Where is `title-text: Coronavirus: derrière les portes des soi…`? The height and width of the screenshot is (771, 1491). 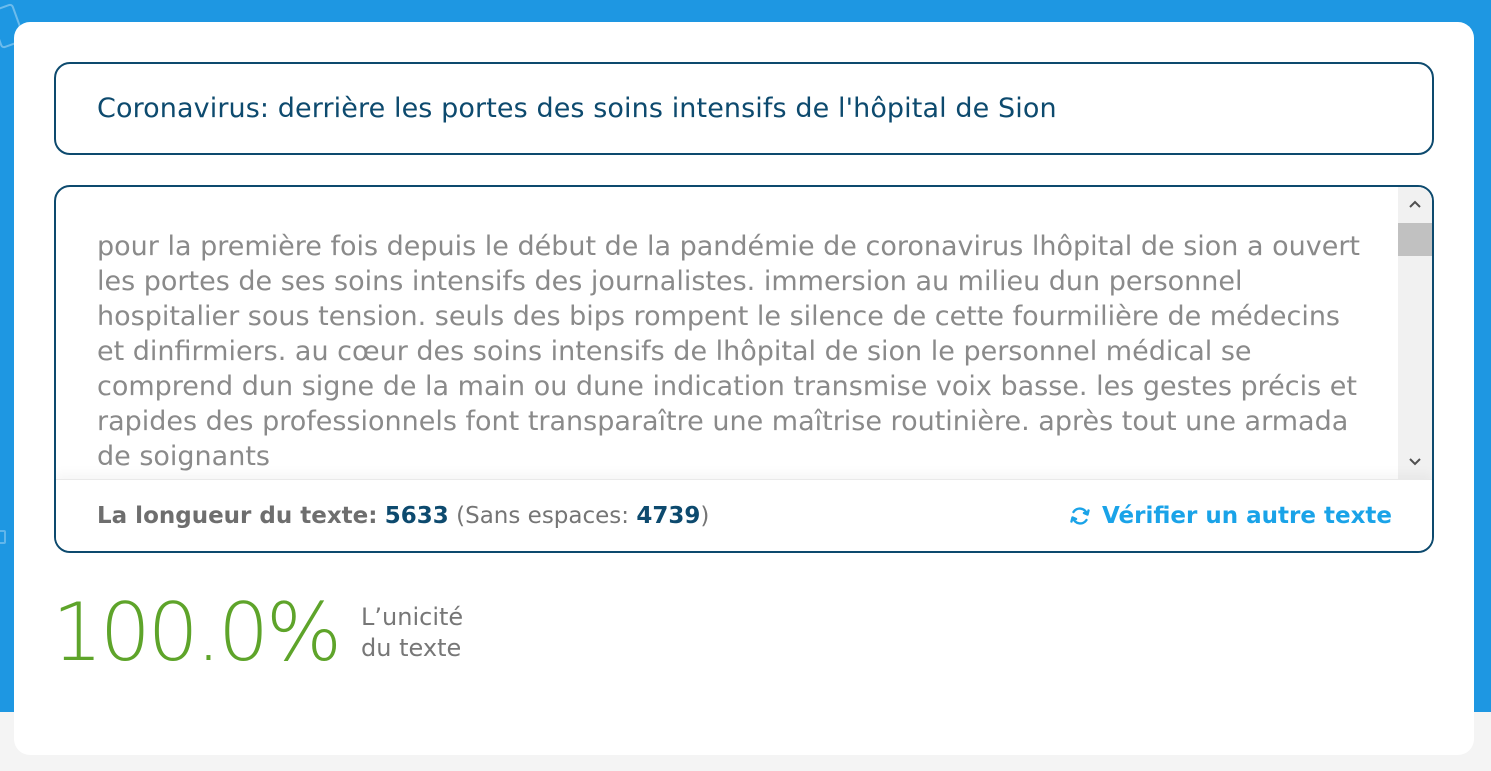
title-text: Coronavirus: derrière les portes des soi… is located at coordinates (577, 108).